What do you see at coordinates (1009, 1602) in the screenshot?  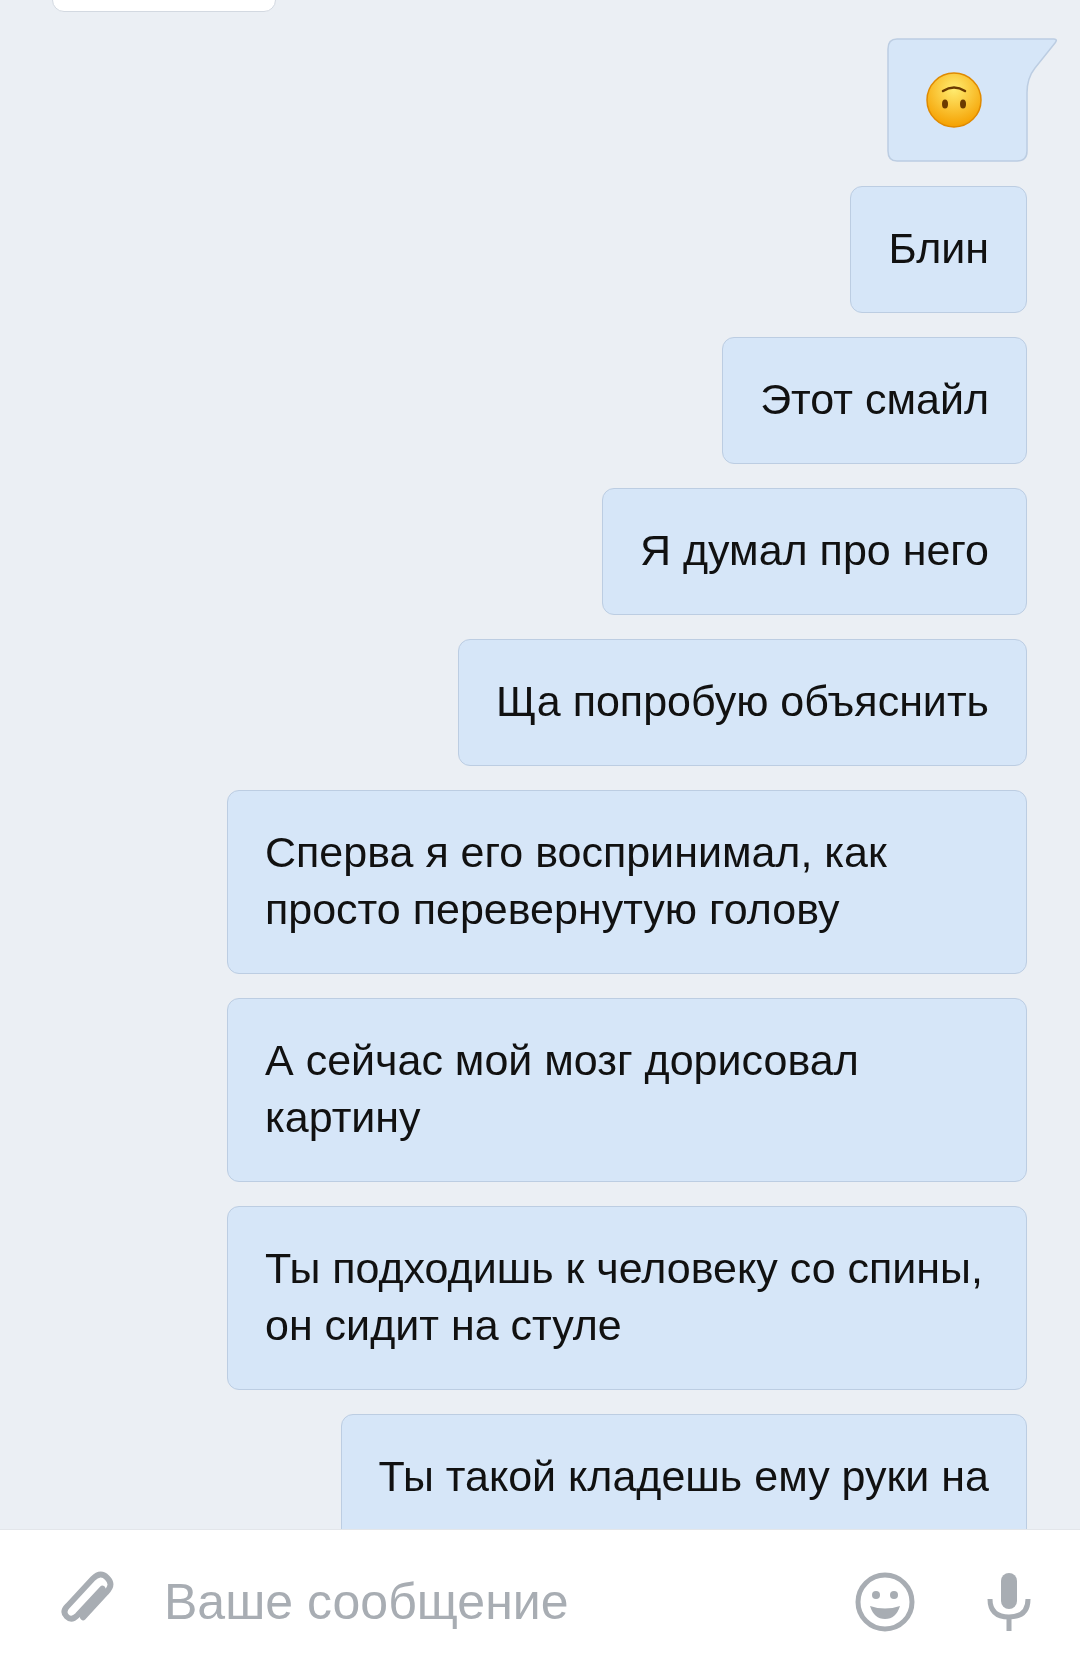 I see `microphone-icon` at bounding box center [1009, 1602].